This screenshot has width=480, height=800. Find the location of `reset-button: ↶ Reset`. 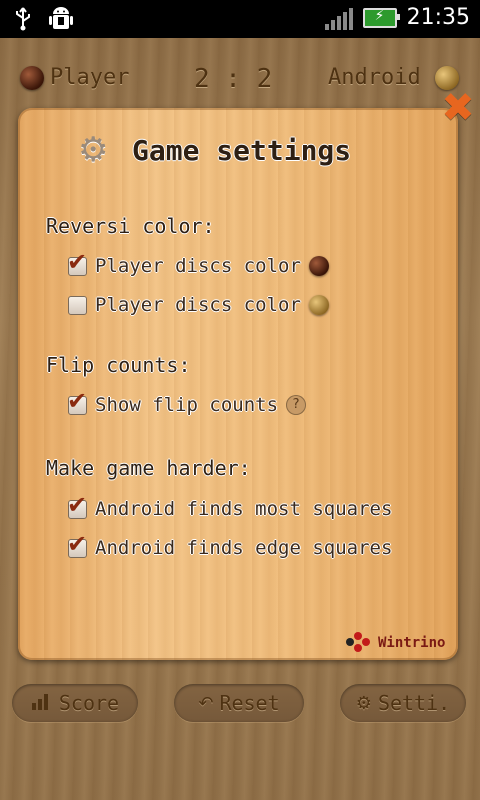

reset-button: ↶ Reset is located at coordinates (239, 703).